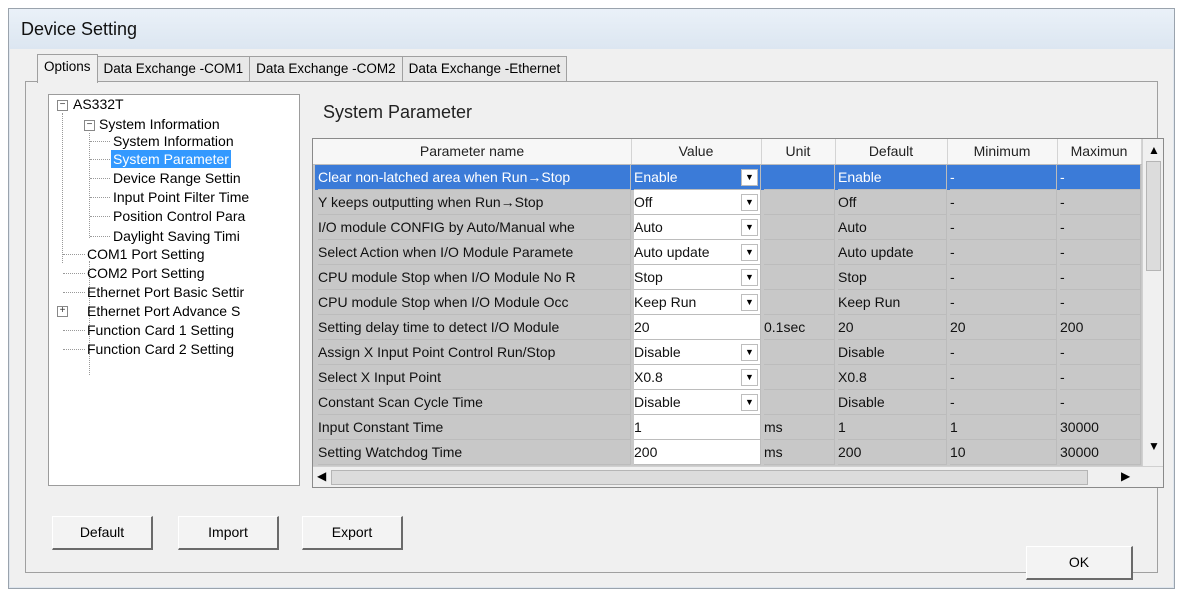 Image resolution: width=1181 pixels, height=595 pixels. I want to click on default-button: Default, so click(102, 533).